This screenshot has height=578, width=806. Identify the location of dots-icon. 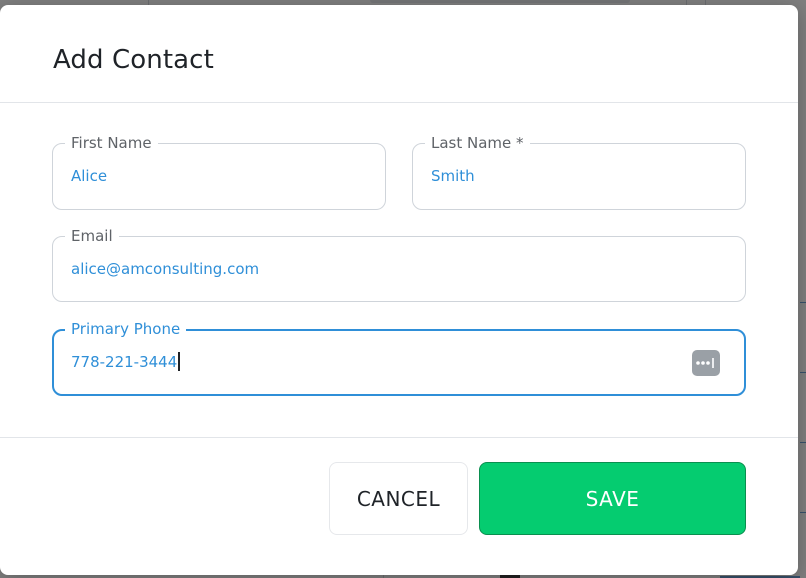
(705, 363).